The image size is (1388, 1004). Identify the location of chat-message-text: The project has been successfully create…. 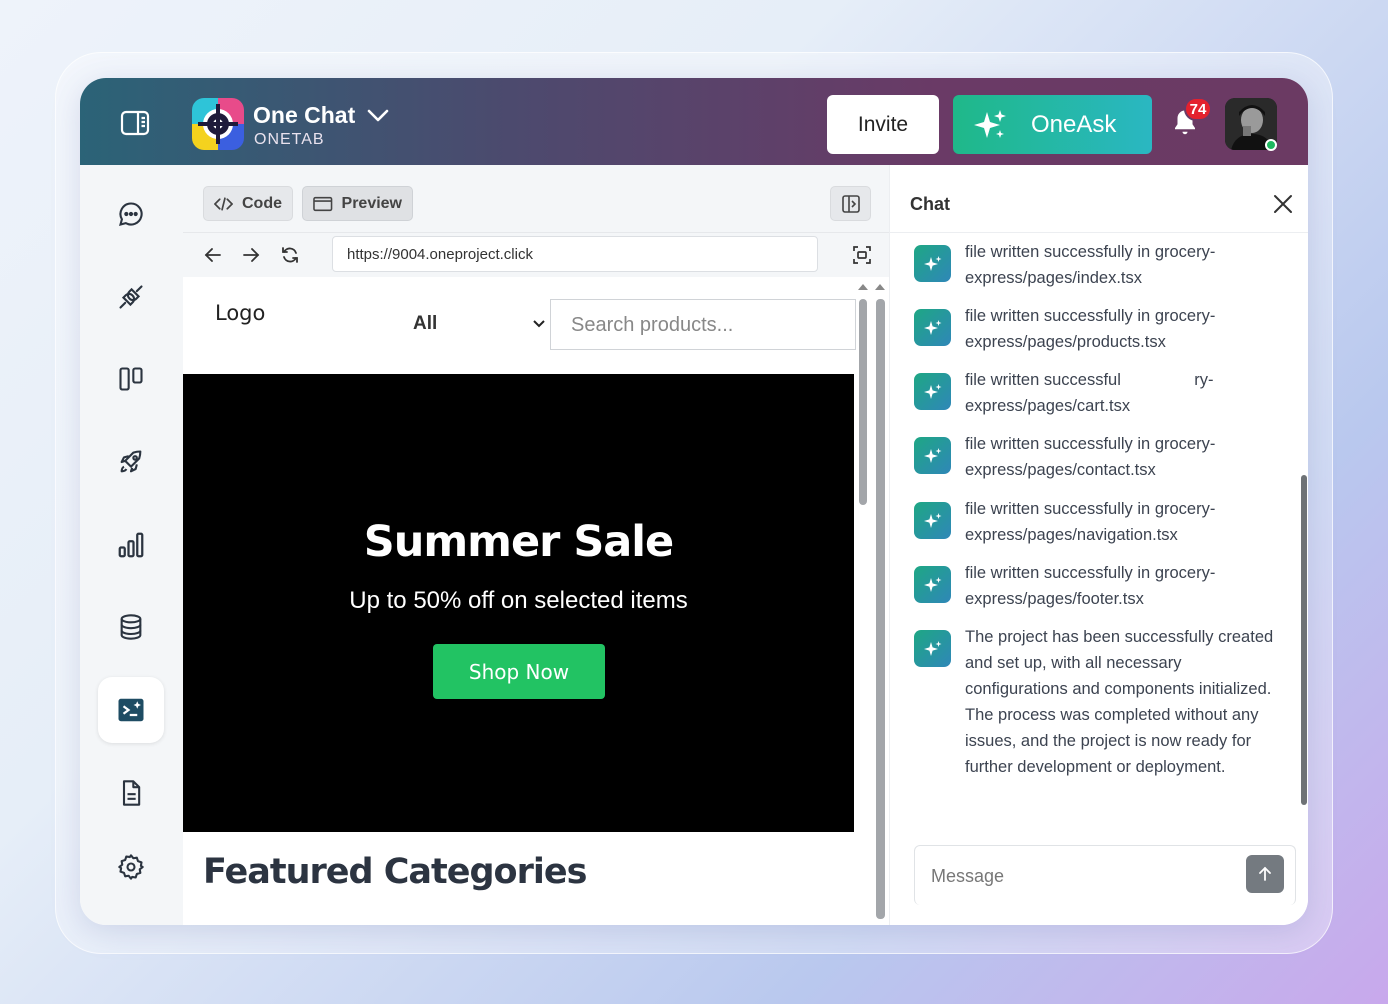
(1119, 702).